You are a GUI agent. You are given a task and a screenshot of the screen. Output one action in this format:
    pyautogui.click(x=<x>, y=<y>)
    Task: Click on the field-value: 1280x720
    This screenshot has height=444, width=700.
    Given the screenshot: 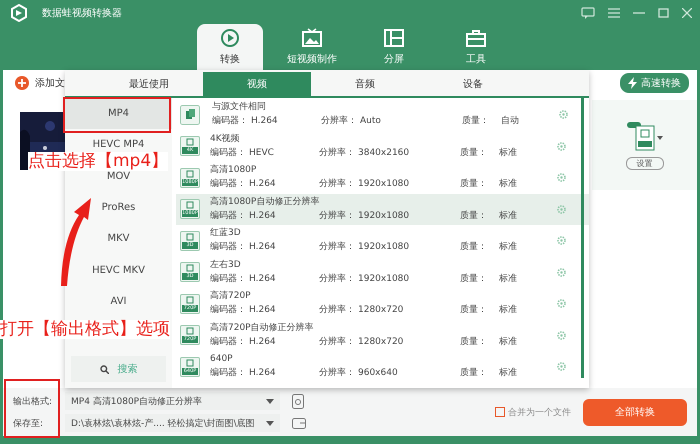 What is the action you would take?
    pyautogui.click(x=381, y=311)
    